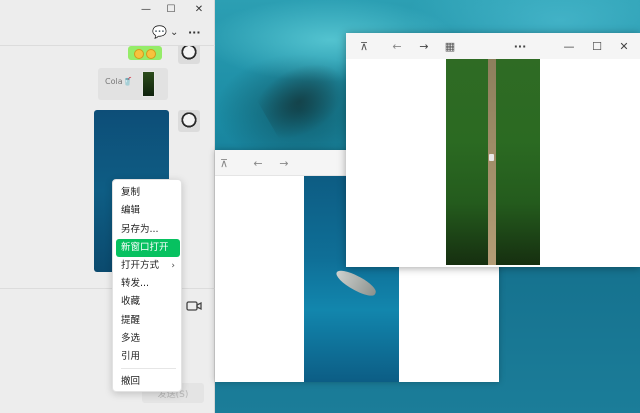  Describe the element at coordinates (148, 357) in the screenshot. I see `menu-item-quote: 引用` at that location.